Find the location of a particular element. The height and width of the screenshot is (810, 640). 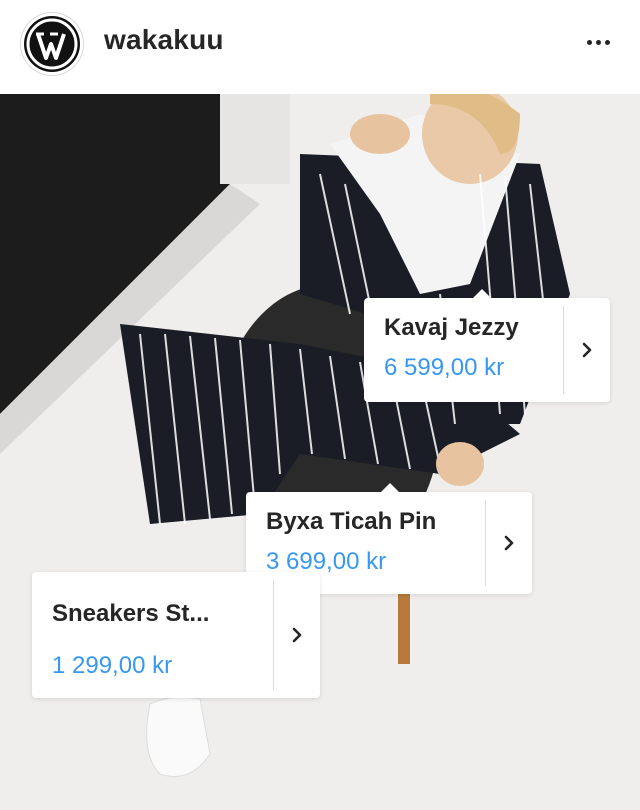

post-header: wakakuu is located at coordinates (320, 46).